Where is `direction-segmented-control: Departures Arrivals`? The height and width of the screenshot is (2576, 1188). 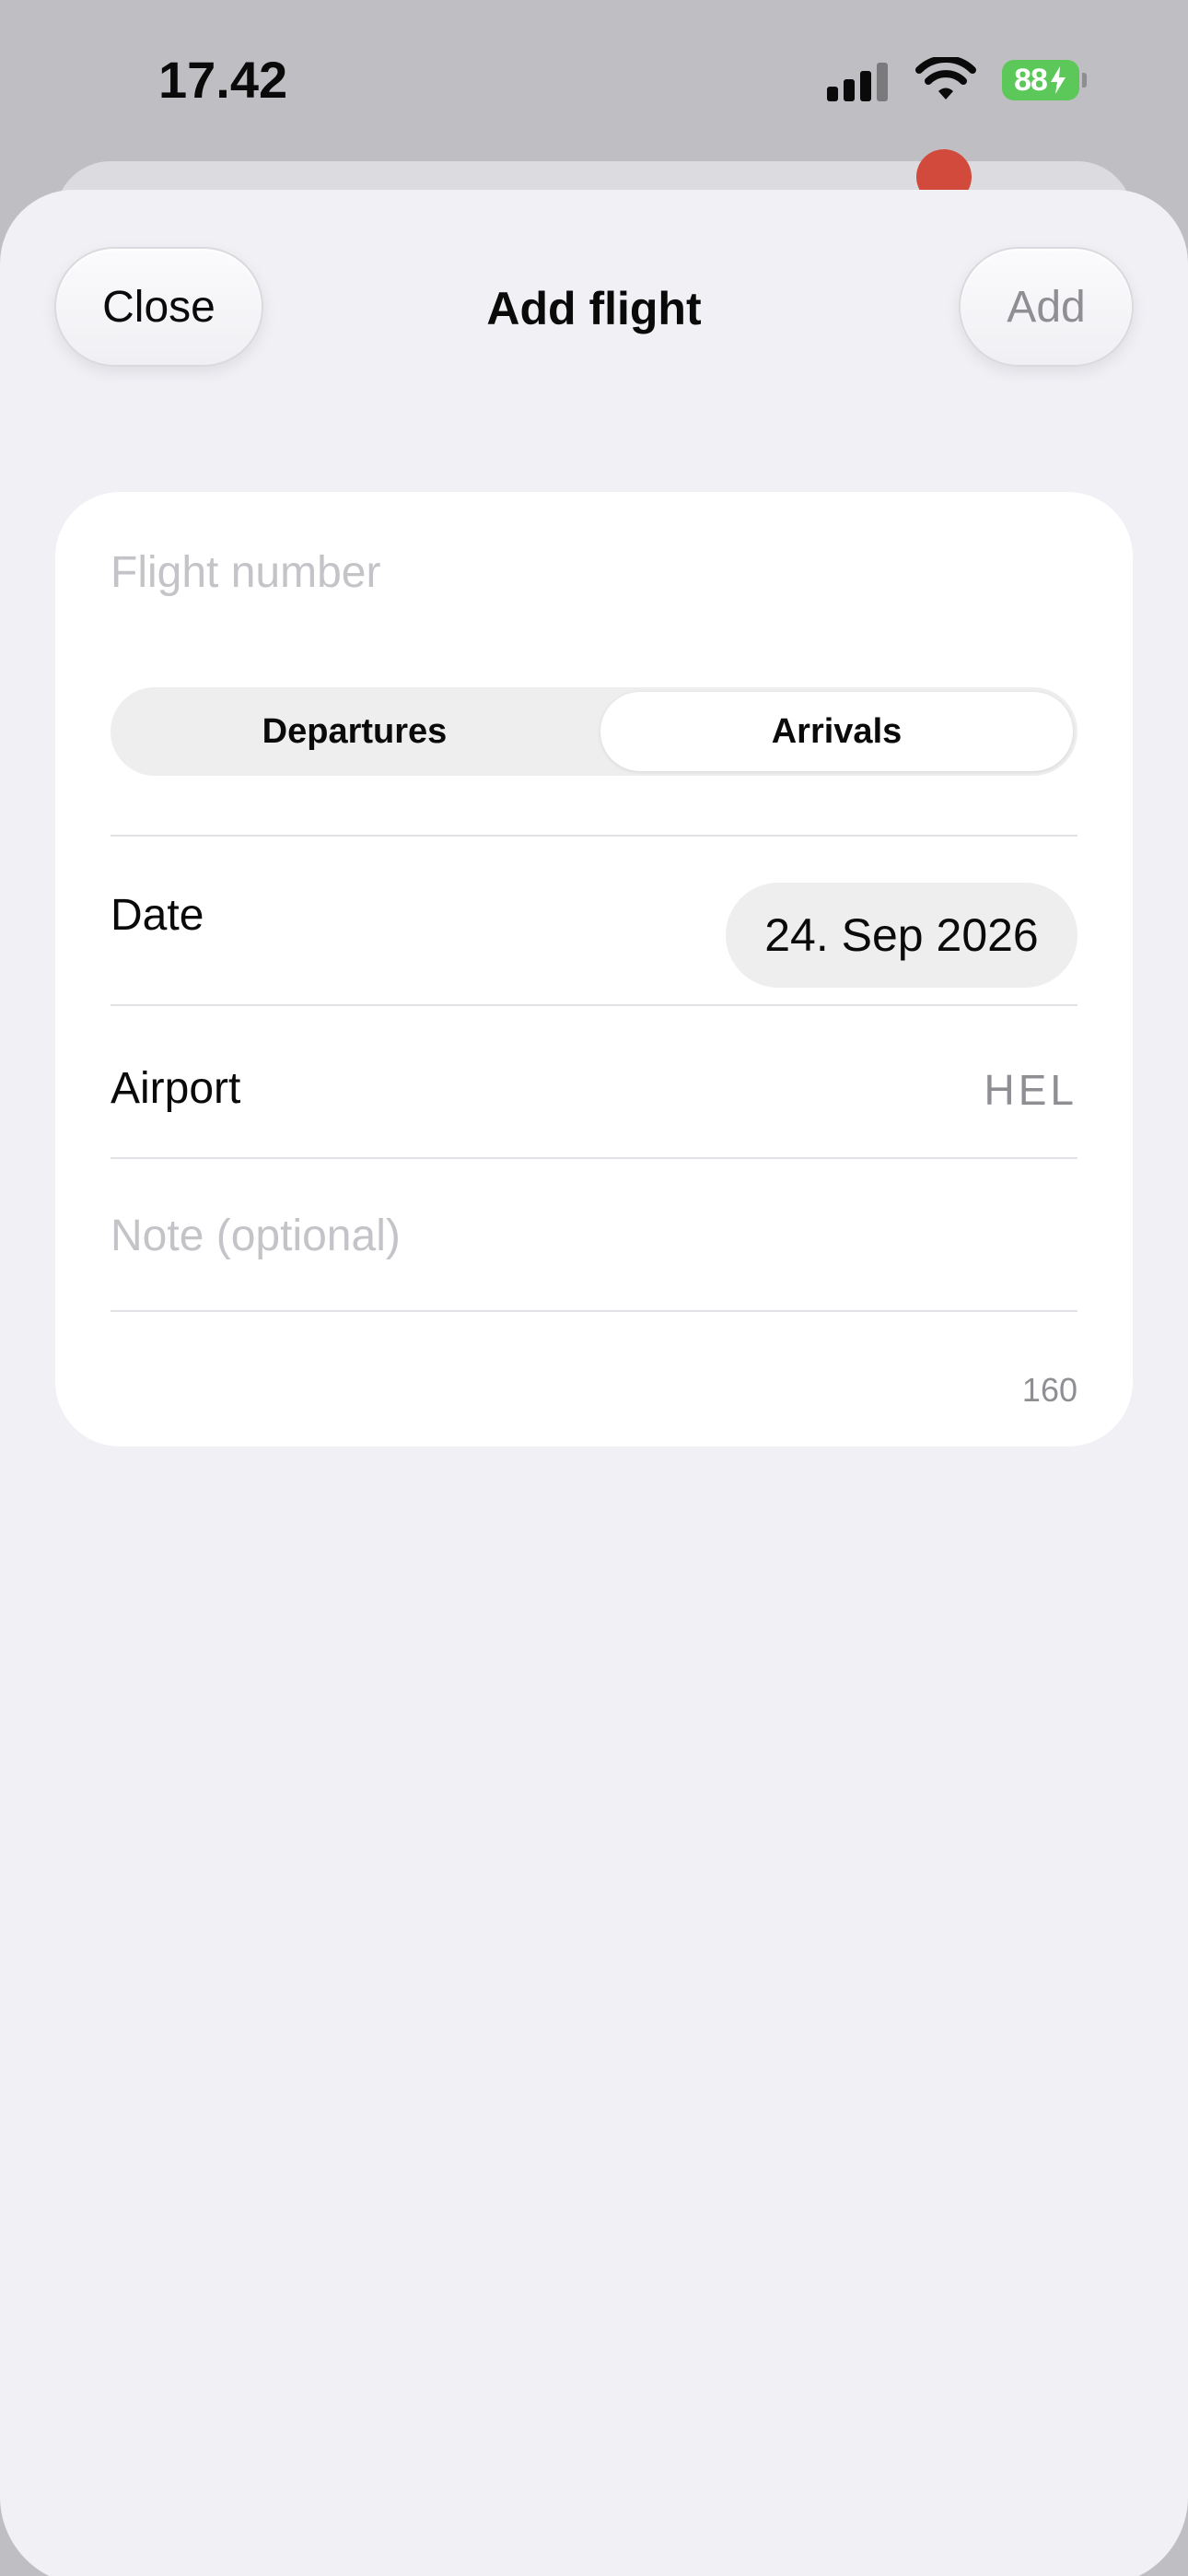
direction-segmented-control: Departures Arrivals is located at coordinates (594, 731).